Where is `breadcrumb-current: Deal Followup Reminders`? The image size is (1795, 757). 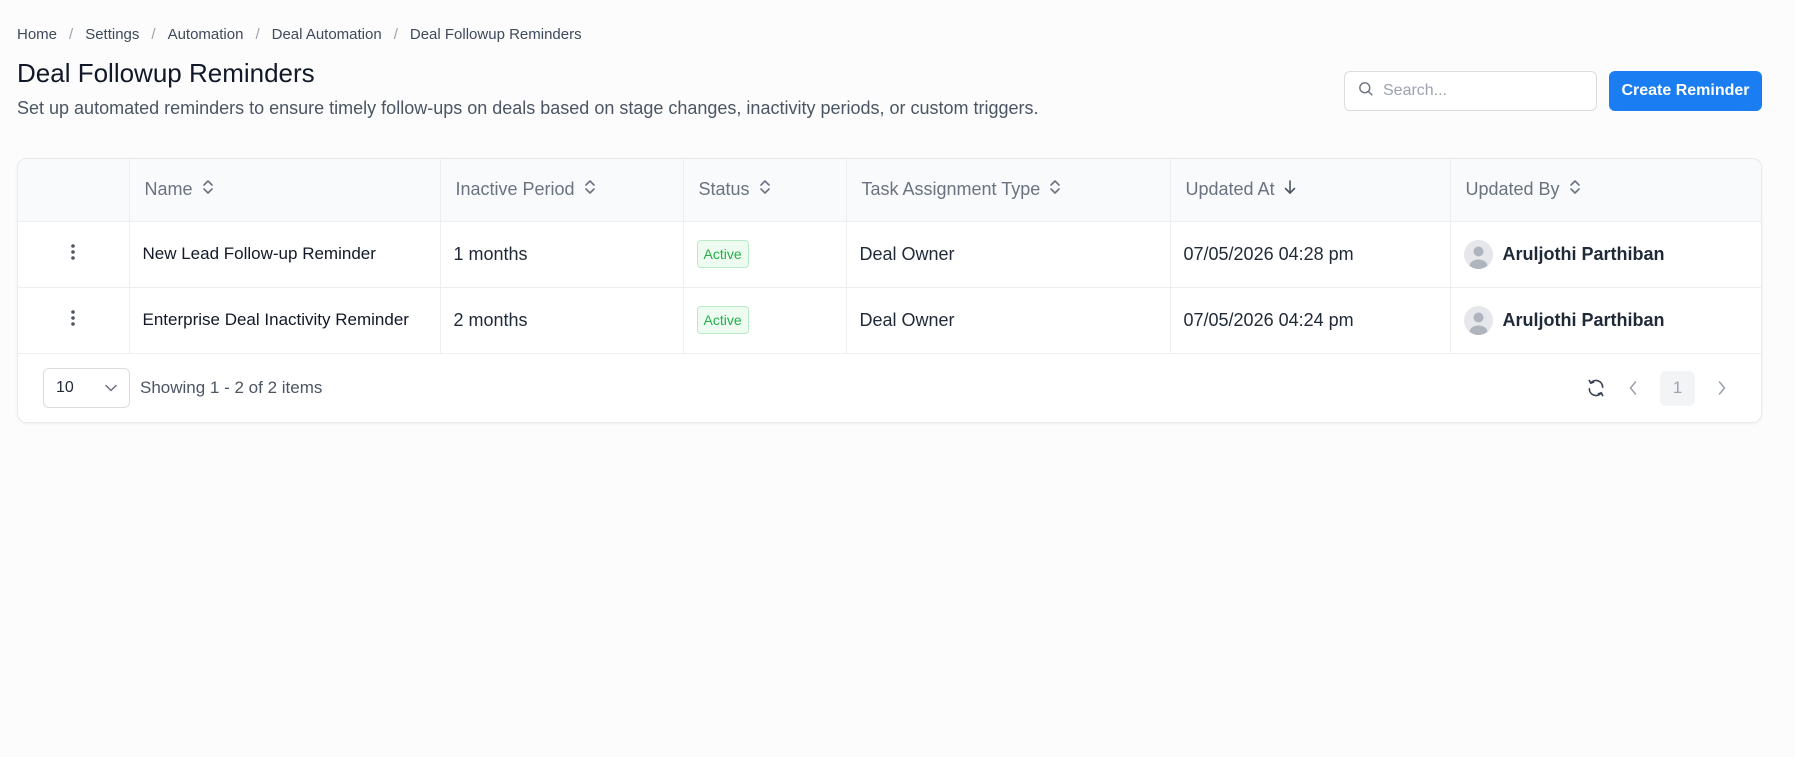 breadcrumb-current: Deal Followup Reminders is located at coordinates (495, 34).